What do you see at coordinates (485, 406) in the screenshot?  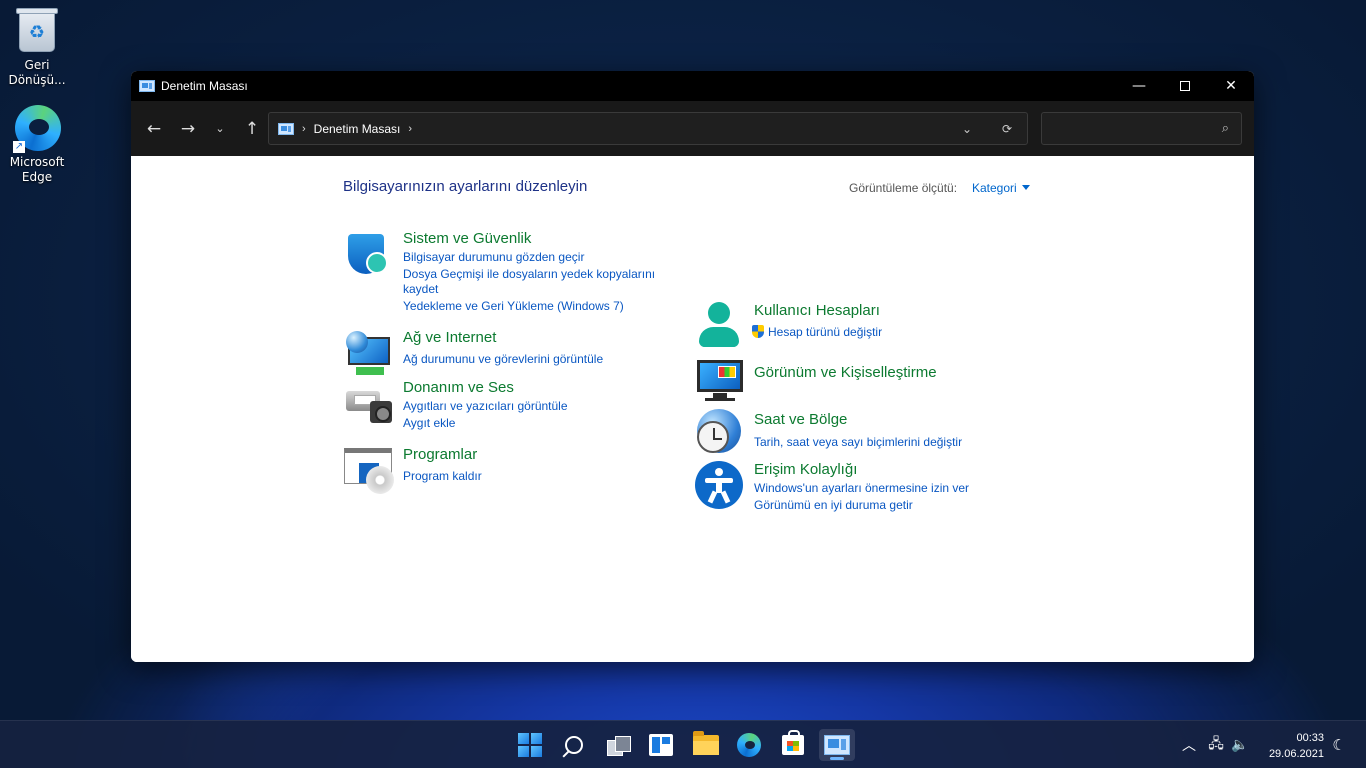 I see `category-link: Aygıtları ve yazıcıları görüntüle` at bounding box center [485, 406].